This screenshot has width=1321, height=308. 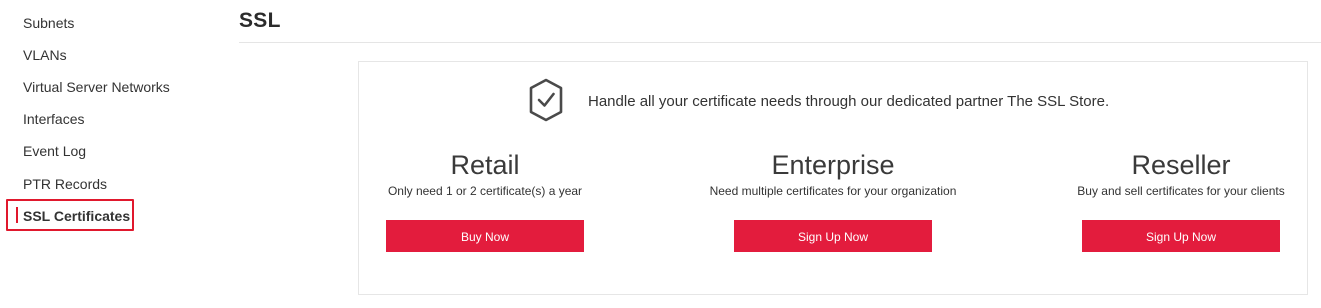 I want to click on enterprise-sign-up-button: Sign Up Now, so click(x=833, y=236).